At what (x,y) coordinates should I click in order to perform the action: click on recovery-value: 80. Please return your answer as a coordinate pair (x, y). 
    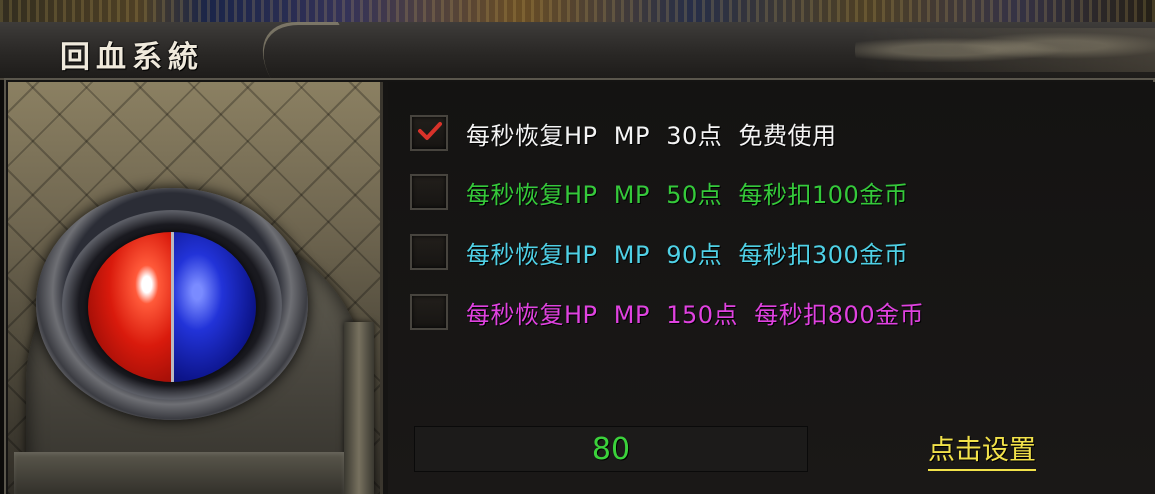
    Looking at the image, I should click on (611, 449).